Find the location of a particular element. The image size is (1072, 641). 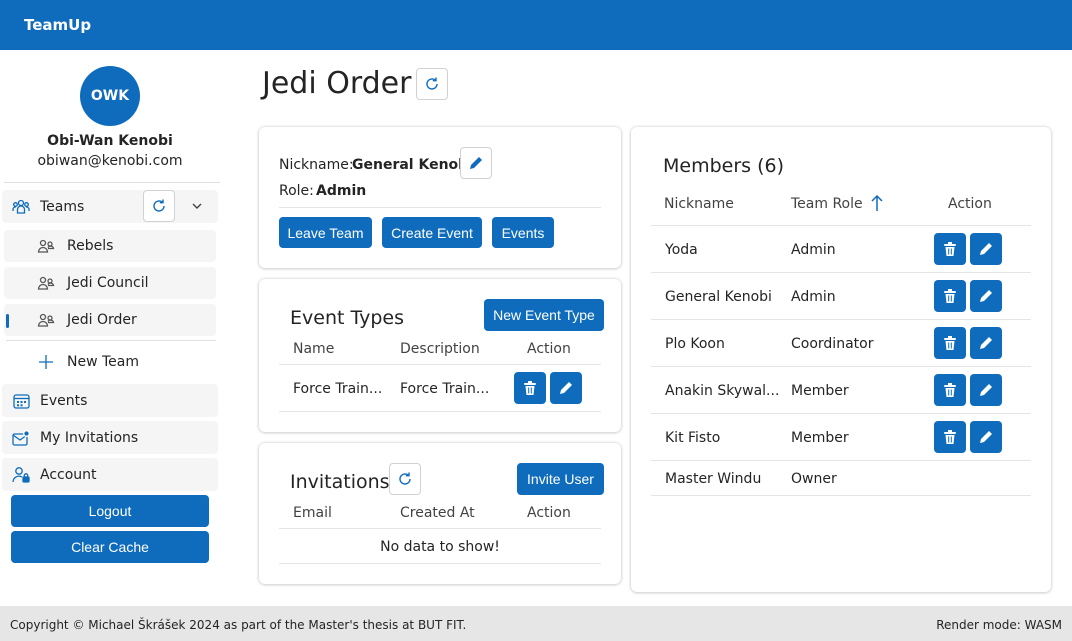

member-nickname: Master Windu is located at coordinates (713, 479).